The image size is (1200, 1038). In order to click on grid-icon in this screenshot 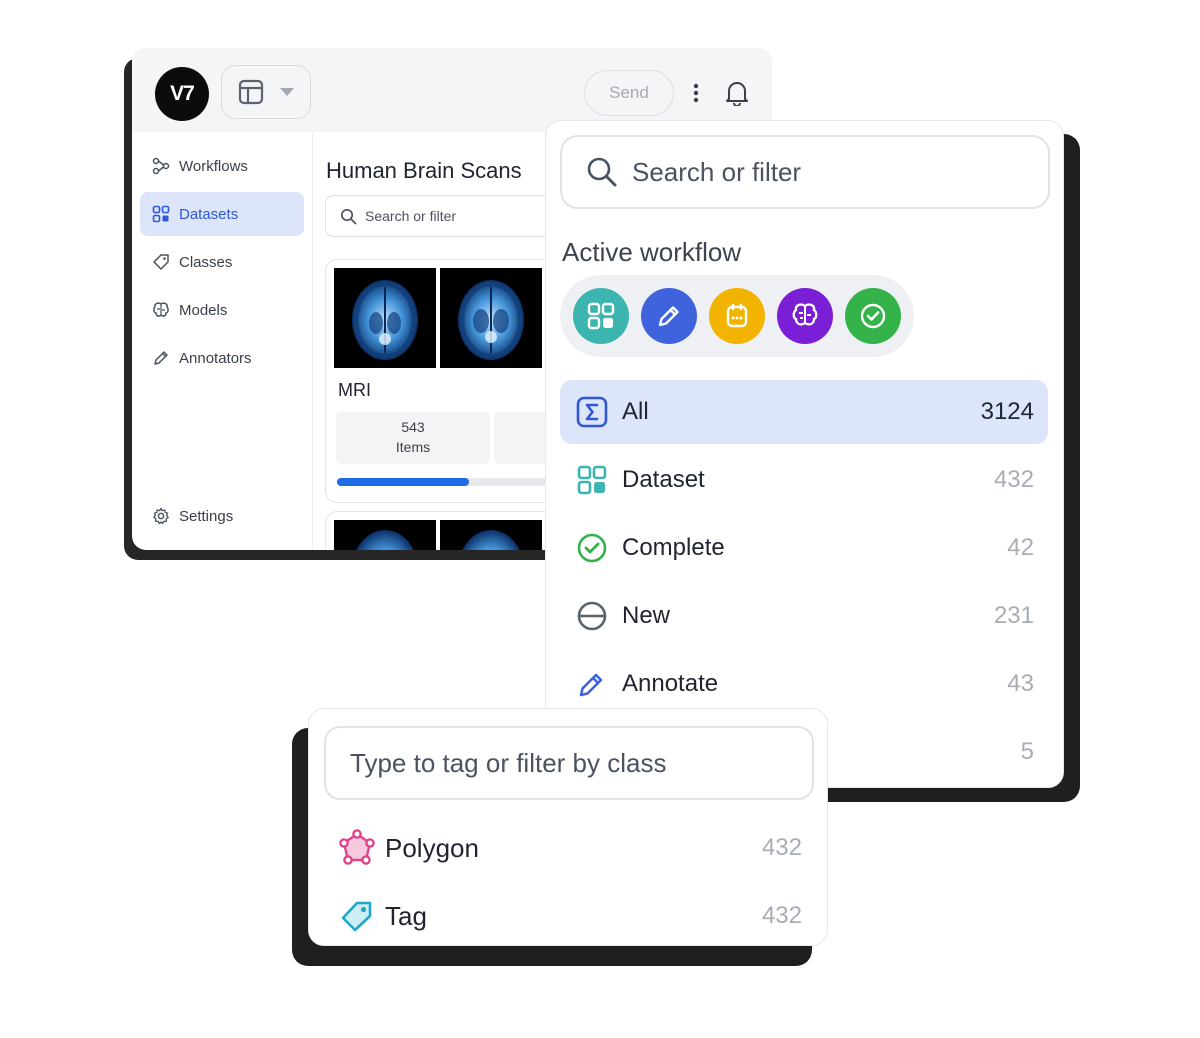, I will do `click(161, 214)`.